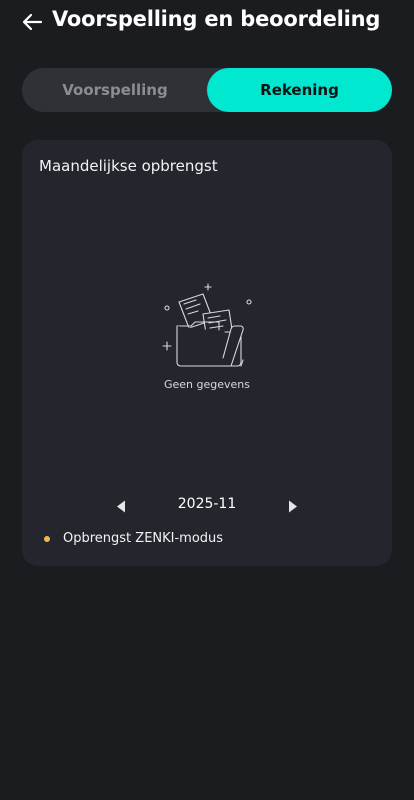 The image size is (414, 800). I want to click on segmented-control: Voorspelling Rekening, so click(207, 90).